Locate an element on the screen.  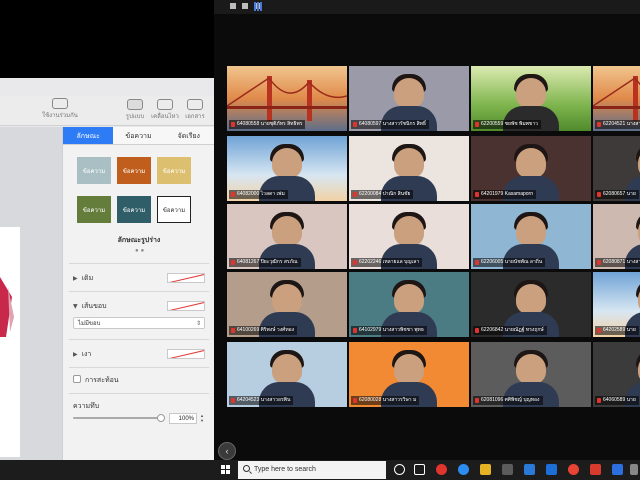
participant-video-tile: 62200559 ชยพัช พิมพขาว is located at coordinates (531, 98).